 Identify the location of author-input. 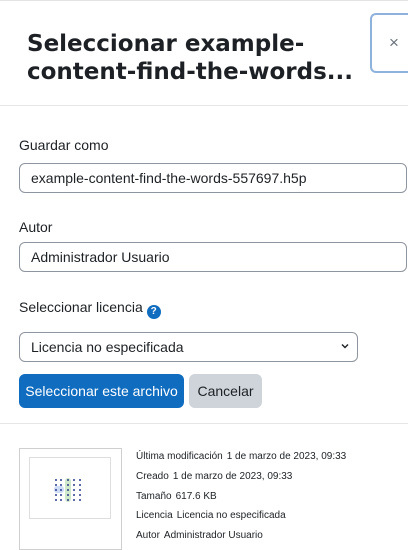
(213, 257).